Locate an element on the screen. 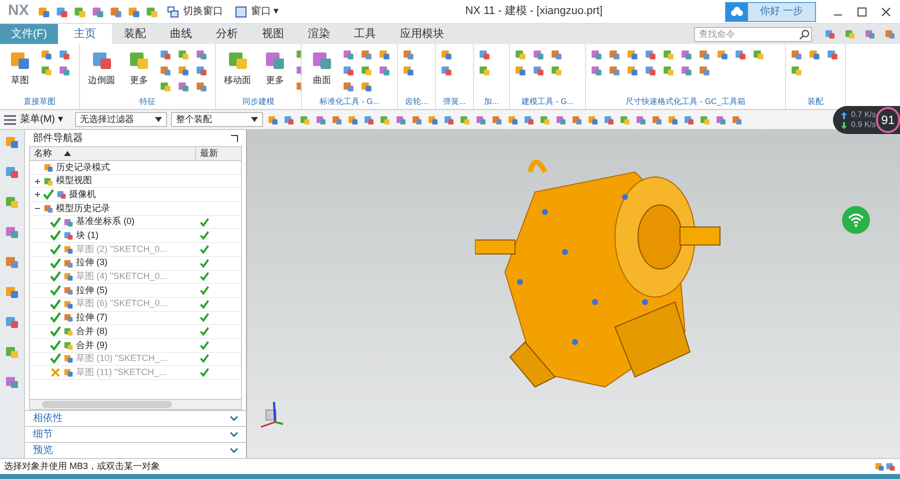 This screenshot has height=479, width=900. maximize-icon is located at coordinates (862, 12).